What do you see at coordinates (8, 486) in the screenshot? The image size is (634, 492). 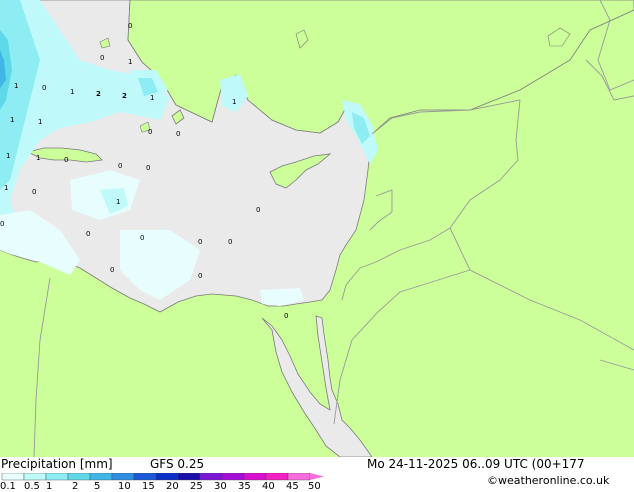 I see `scale-label: 0.1` at bounding box center [8, 486].